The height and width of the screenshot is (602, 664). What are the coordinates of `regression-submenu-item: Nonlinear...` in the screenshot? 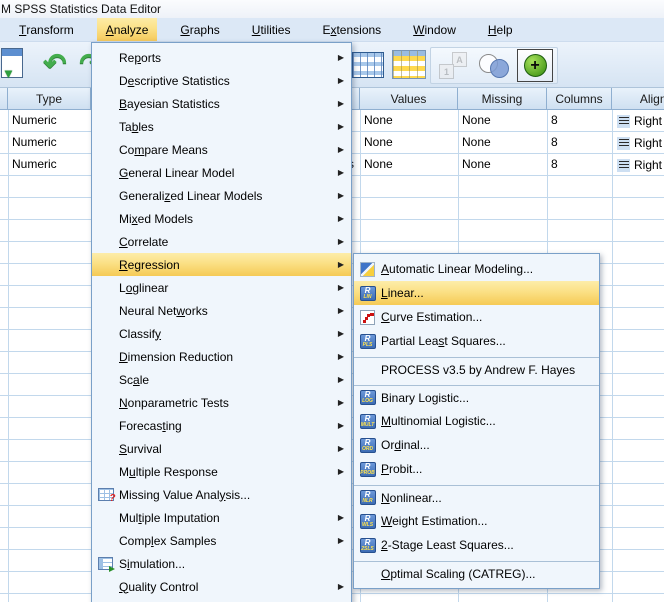 It's located at (476, 497).